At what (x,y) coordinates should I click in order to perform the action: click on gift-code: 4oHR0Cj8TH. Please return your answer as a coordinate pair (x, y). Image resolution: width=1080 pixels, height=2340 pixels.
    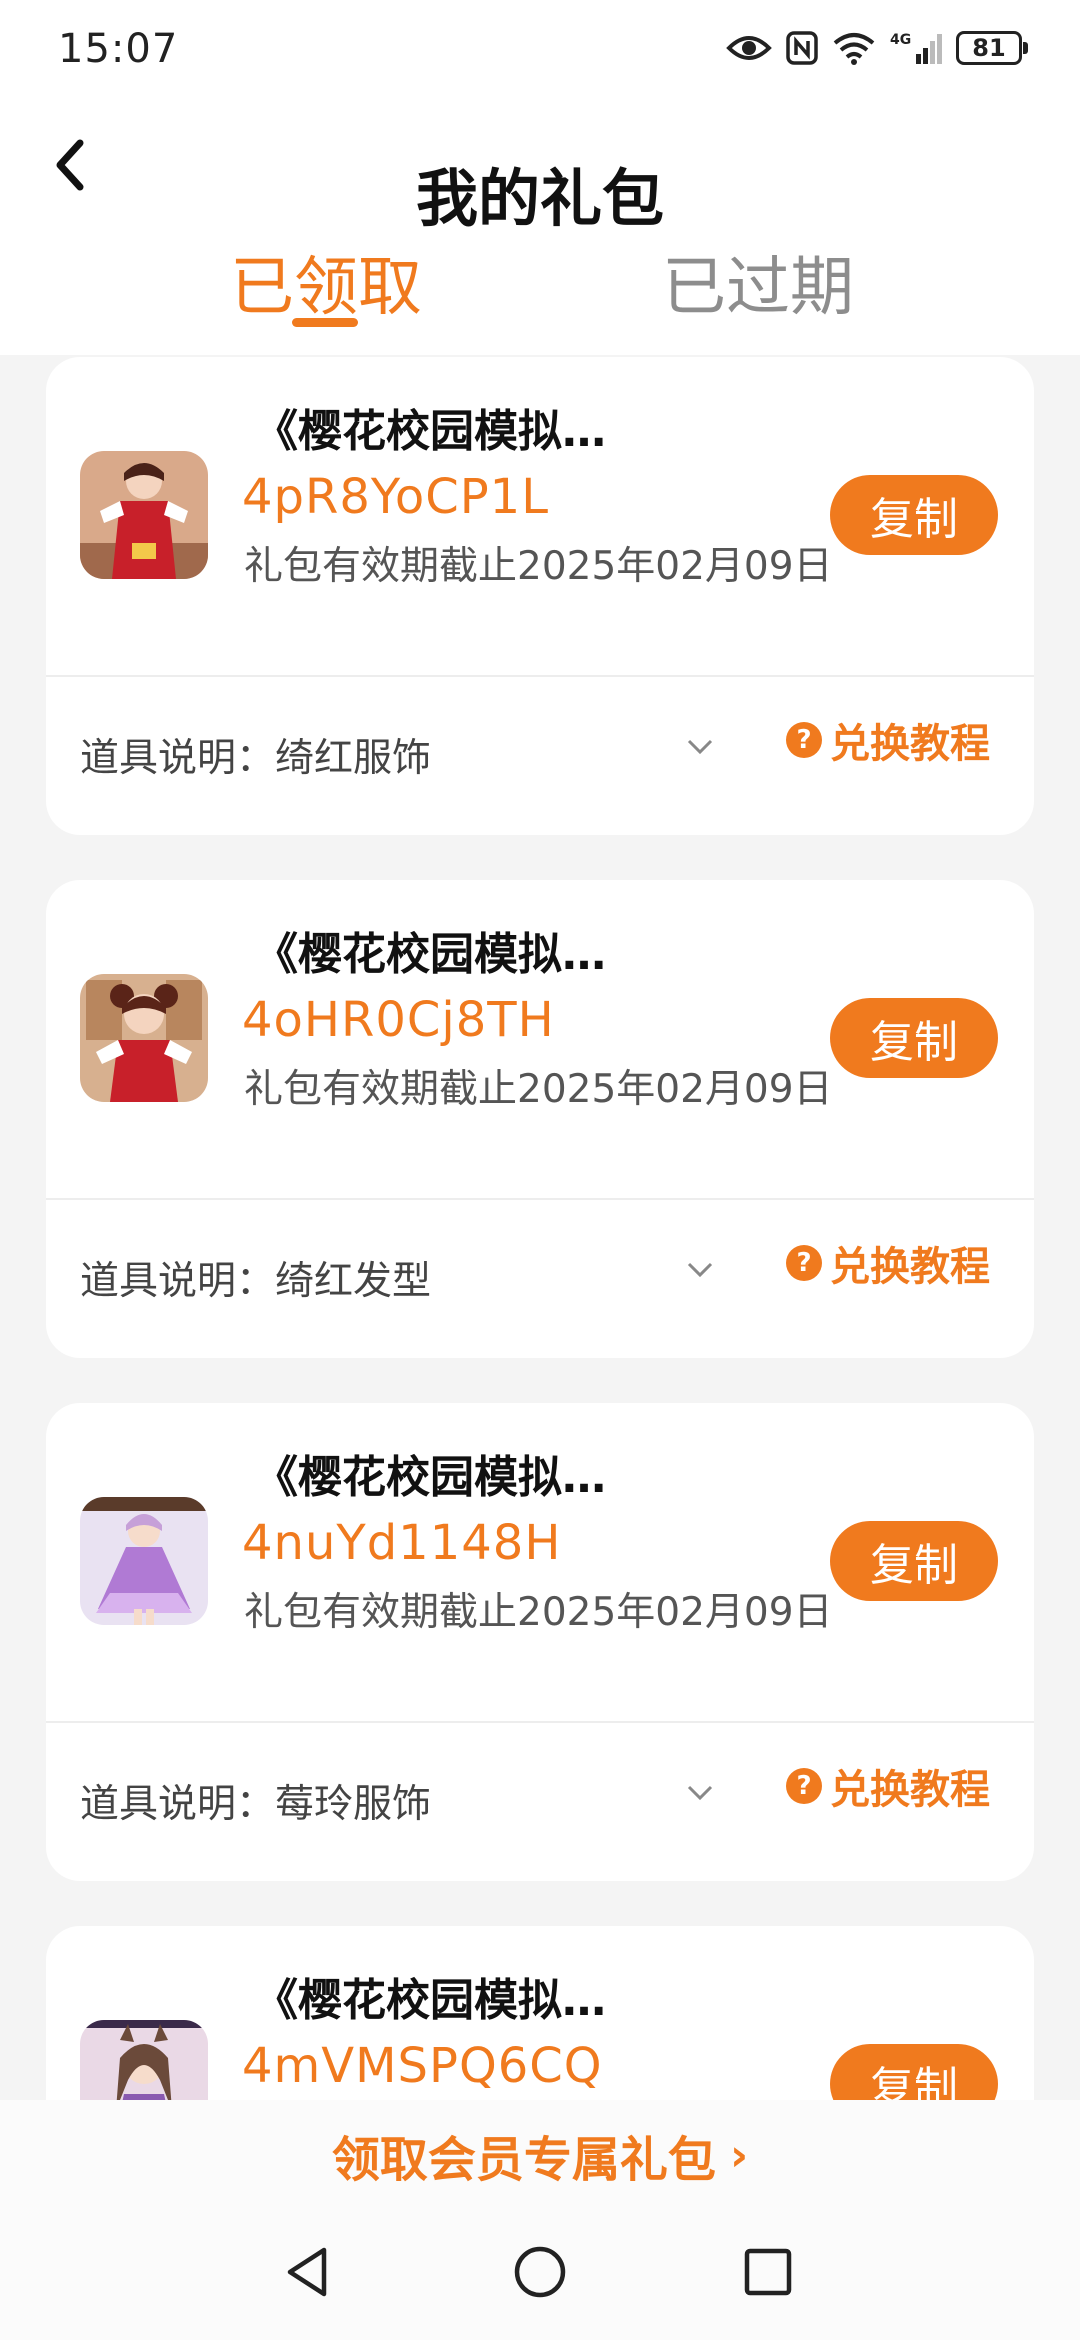
    Looking at the image, I should click on (398, 1020).